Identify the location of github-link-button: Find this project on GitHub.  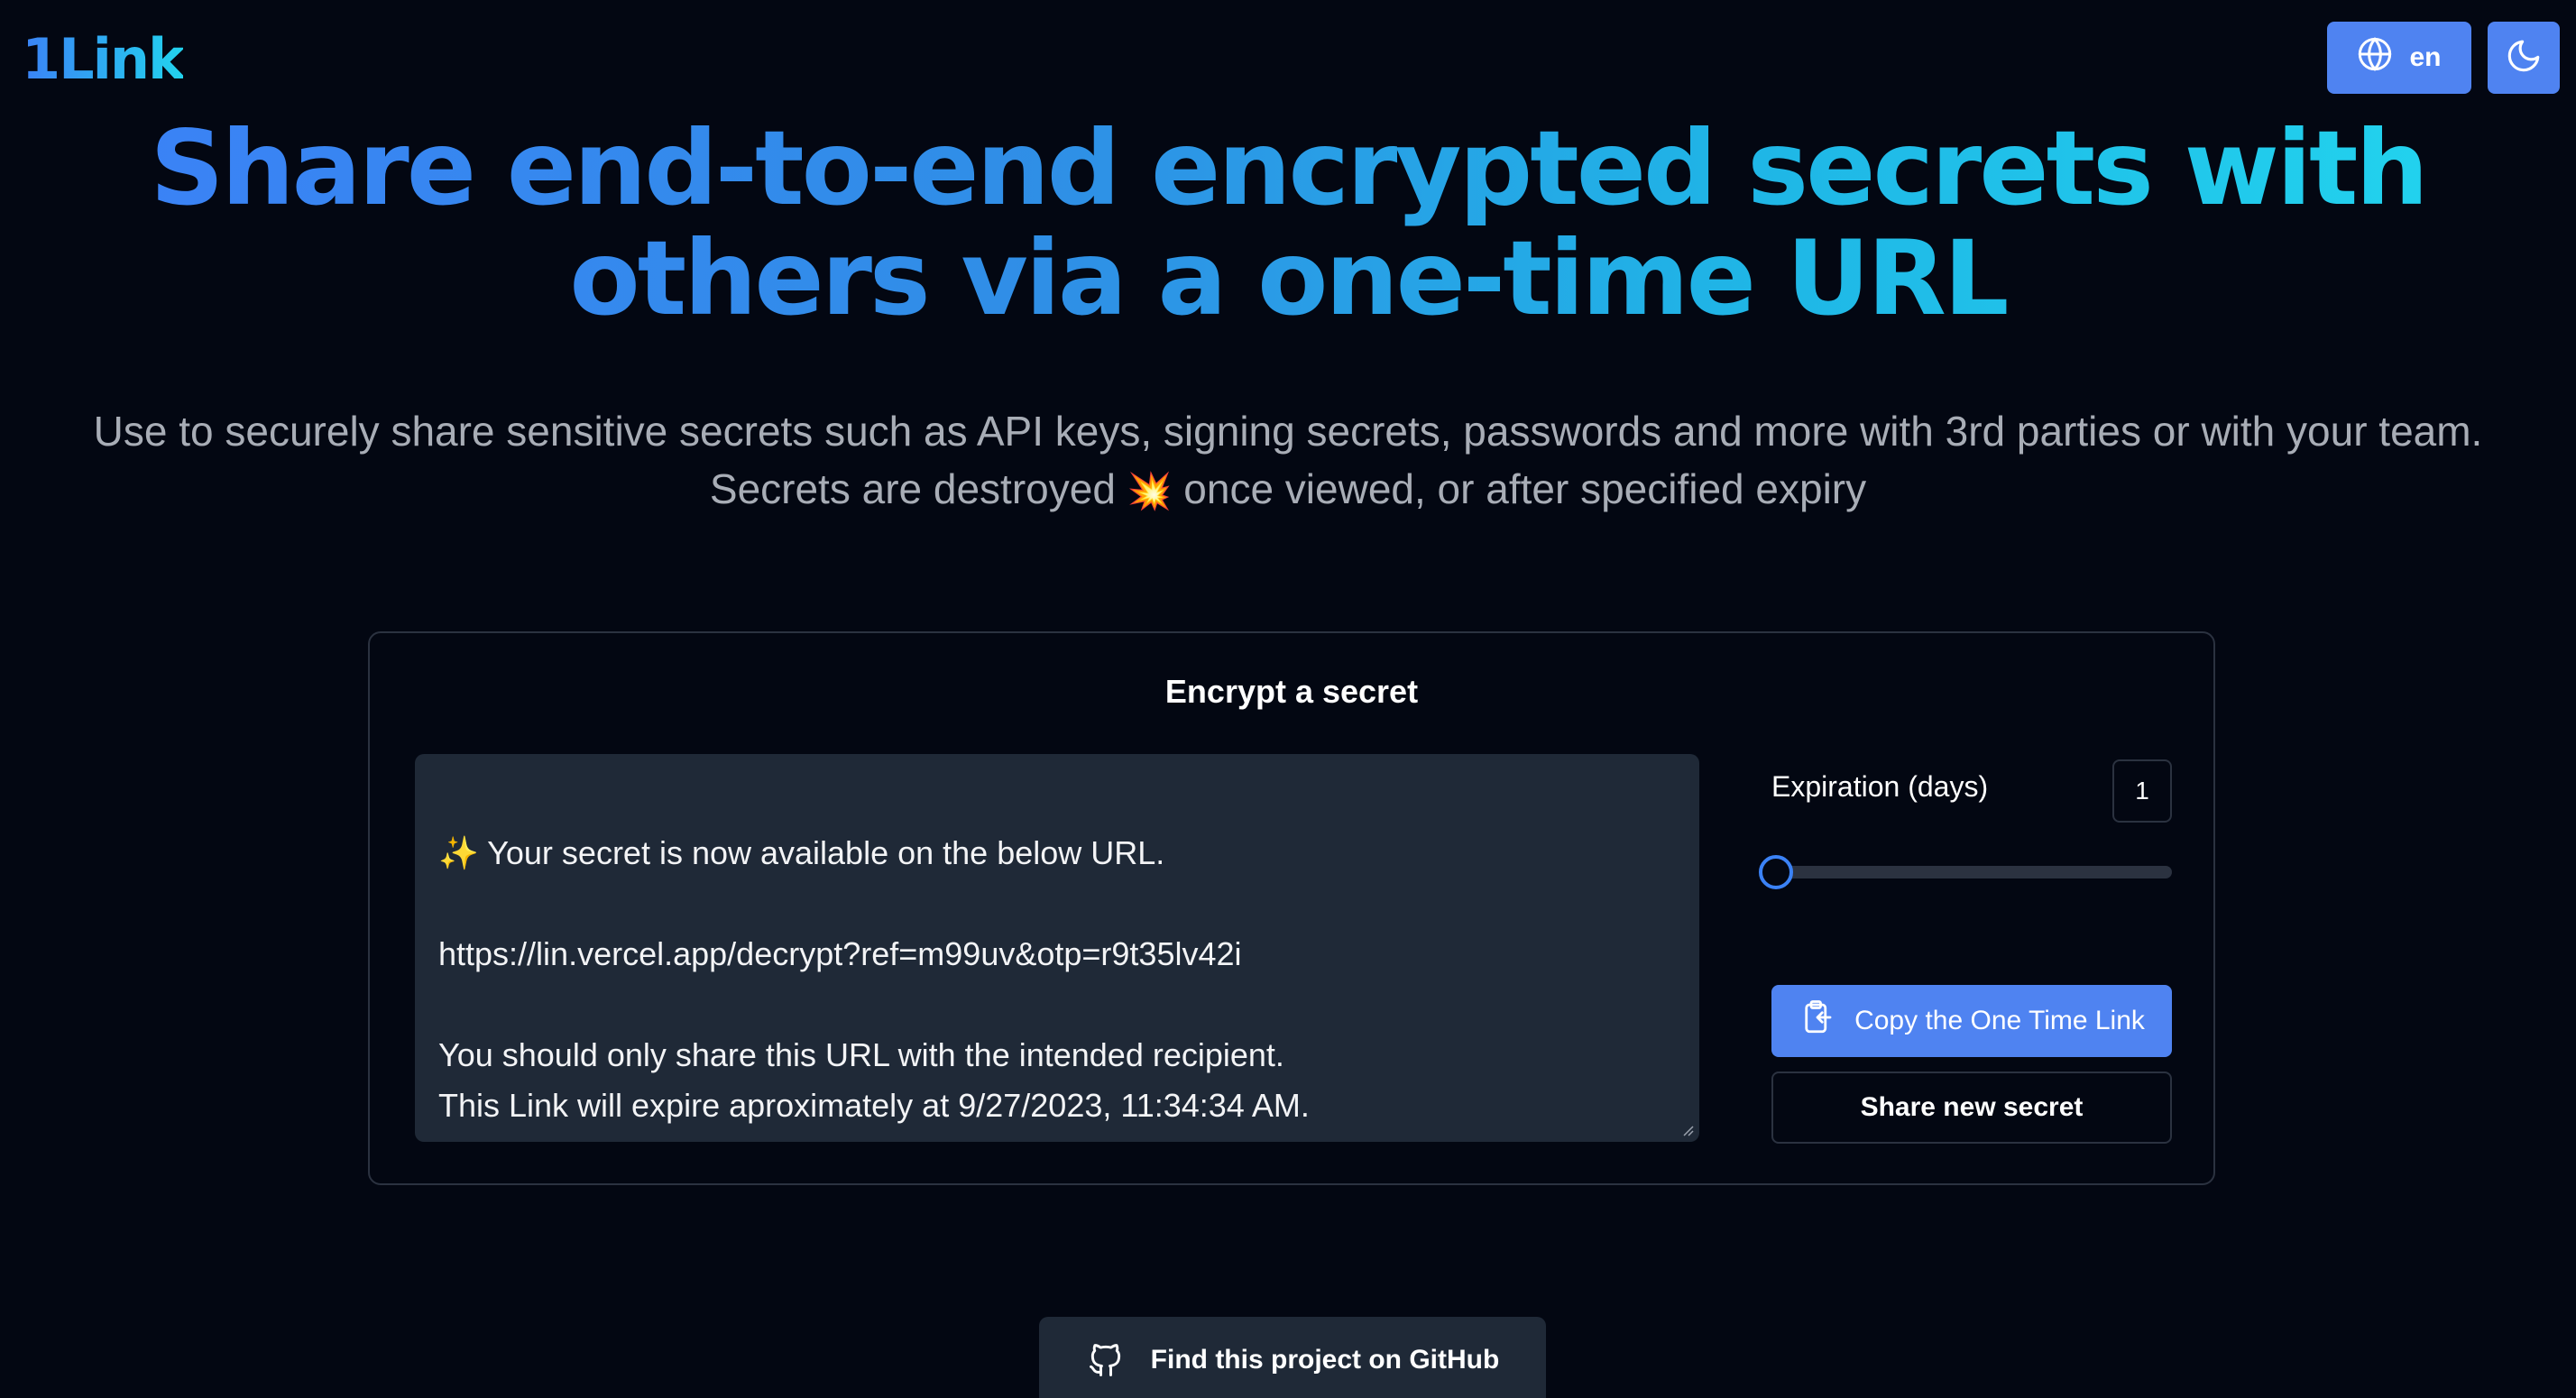
(1293, 1357).